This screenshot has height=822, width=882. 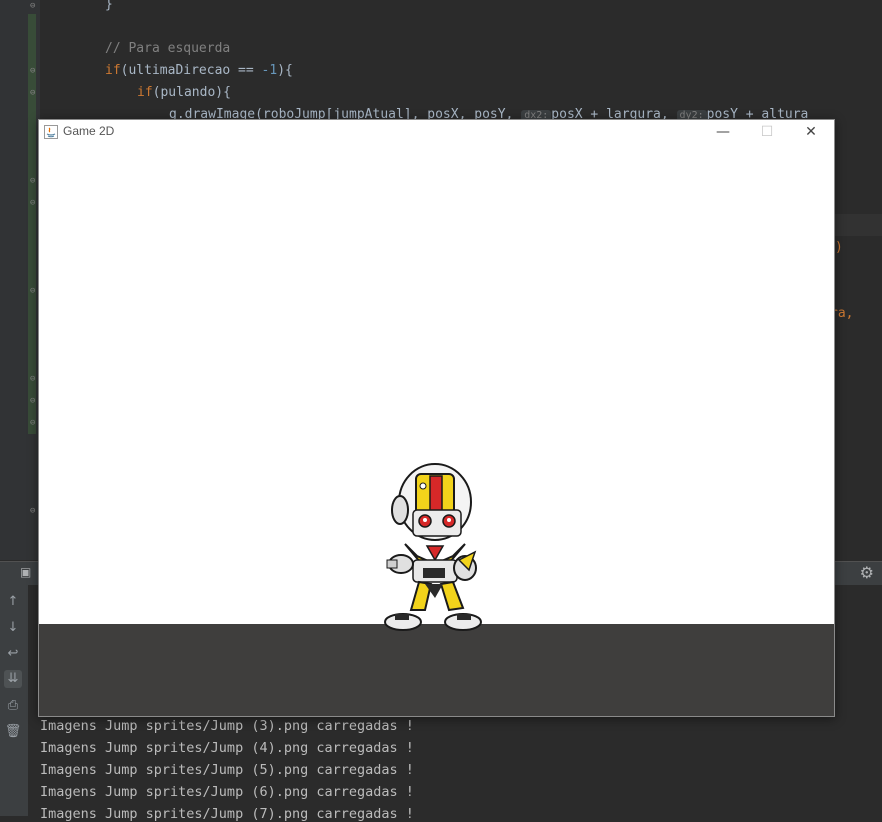 I want to click on code-fragment: ), so click(x=839, y=247).